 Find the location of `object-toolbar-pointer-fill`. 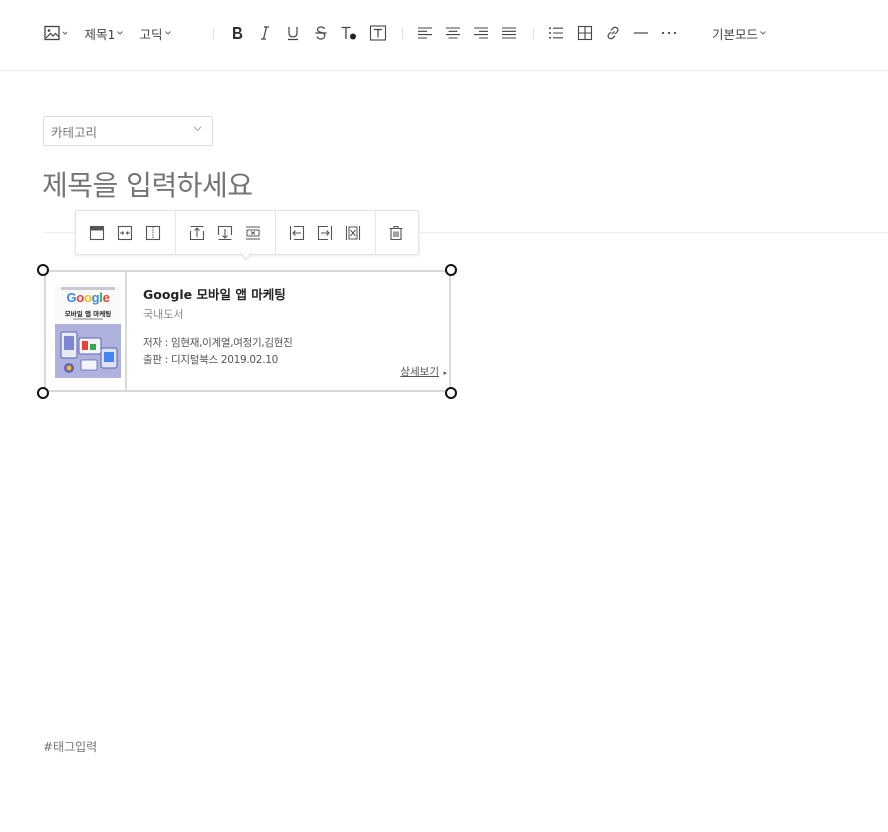

object-toolbar-pointer-fill is located at coordinates (246, 255).